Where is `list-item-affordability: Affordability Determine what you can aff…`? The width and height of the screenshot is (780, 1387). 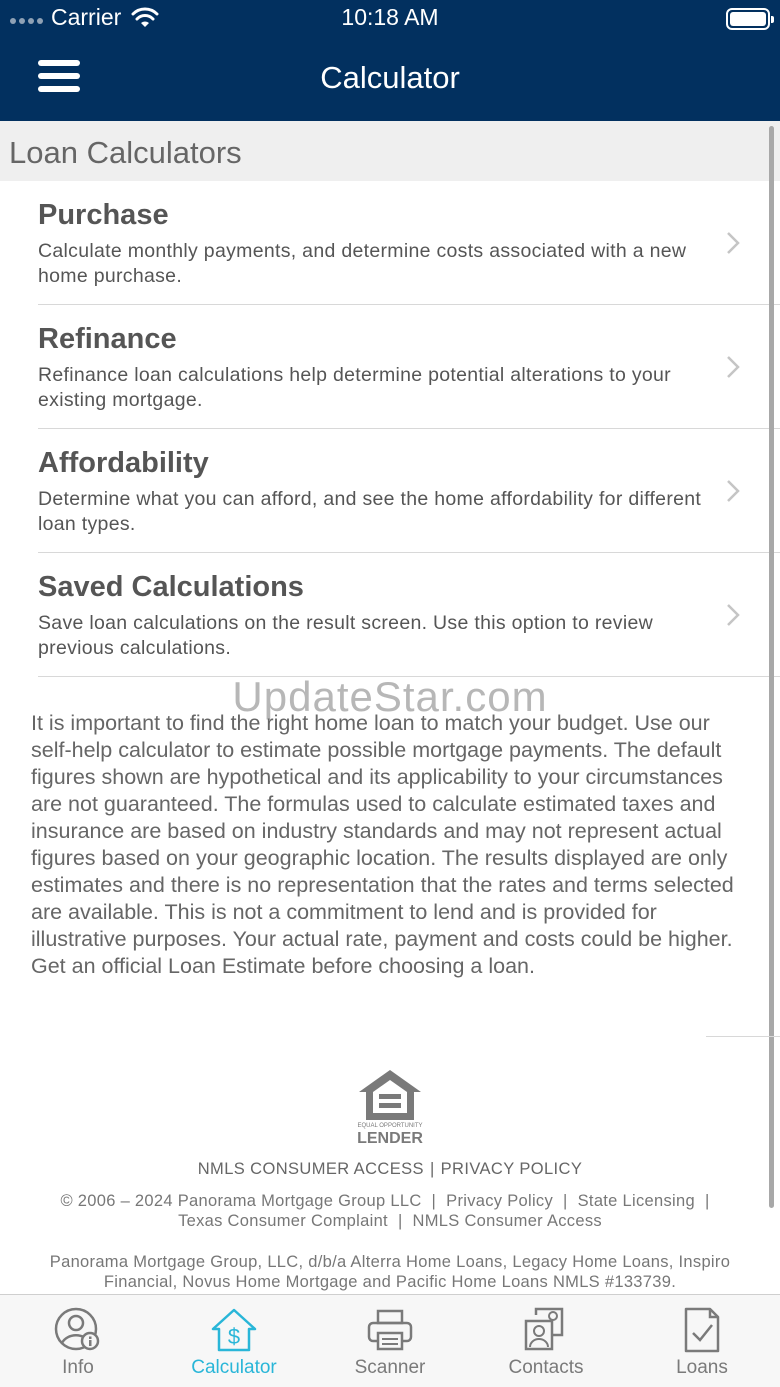
list-item-affordability: Affordability Determine what you can aff… is located at coordinates (390, 491).